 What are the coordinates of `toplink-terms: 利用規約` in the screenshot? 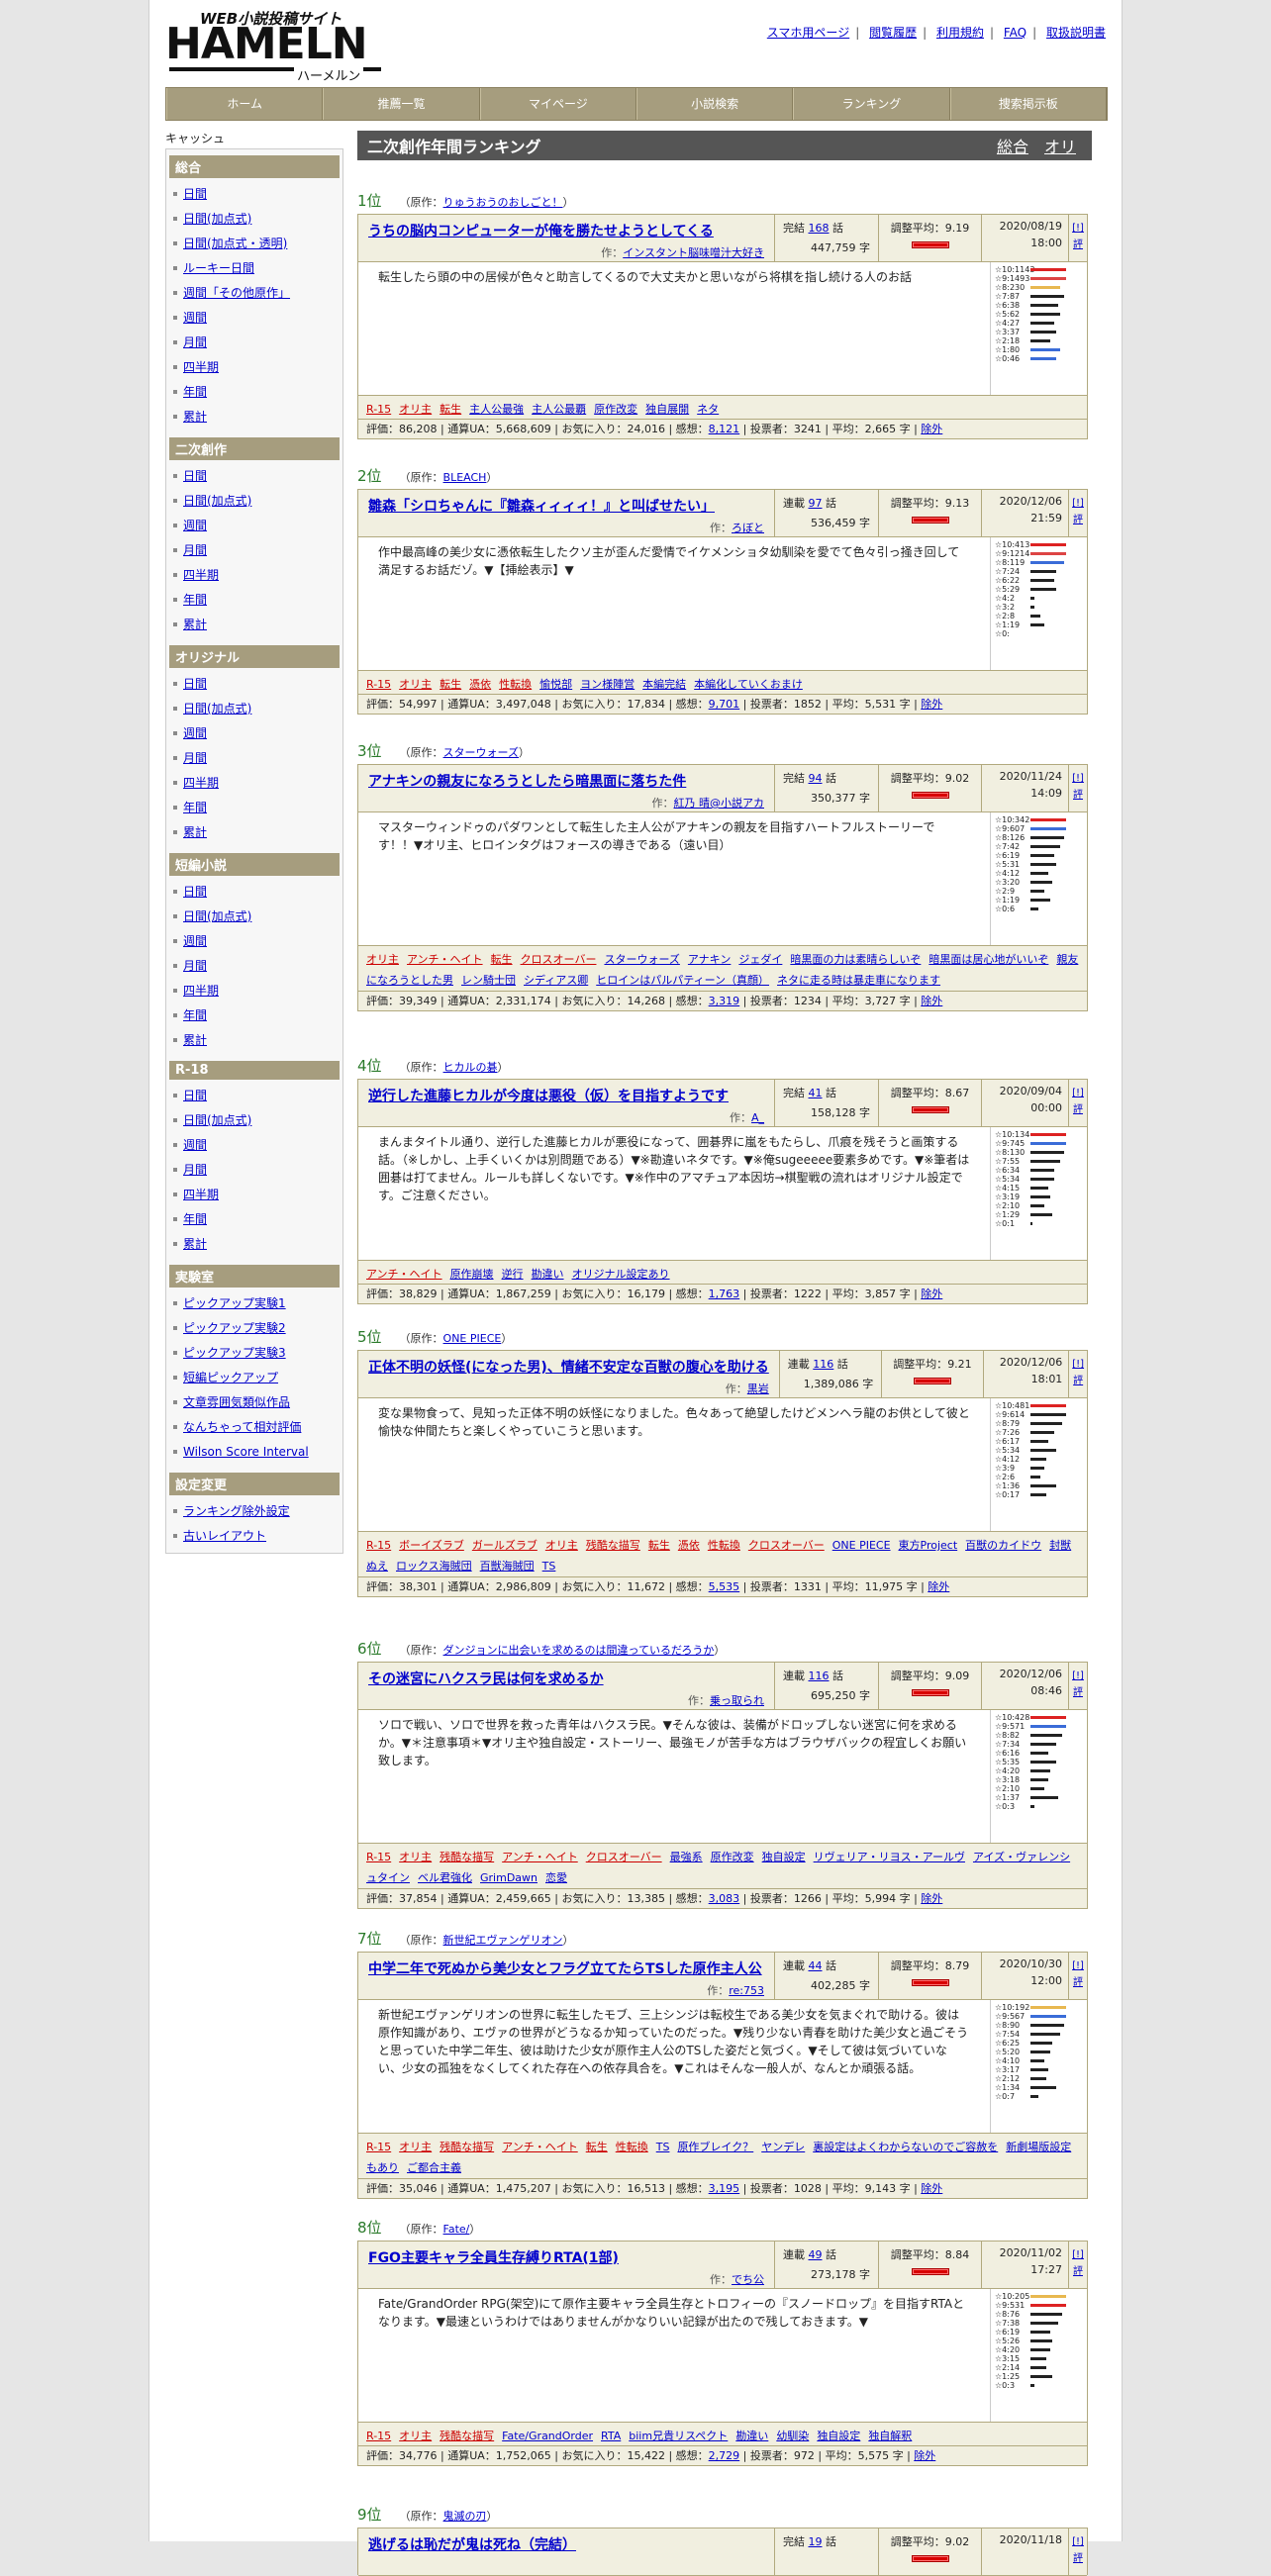 It's located at (960, 33).